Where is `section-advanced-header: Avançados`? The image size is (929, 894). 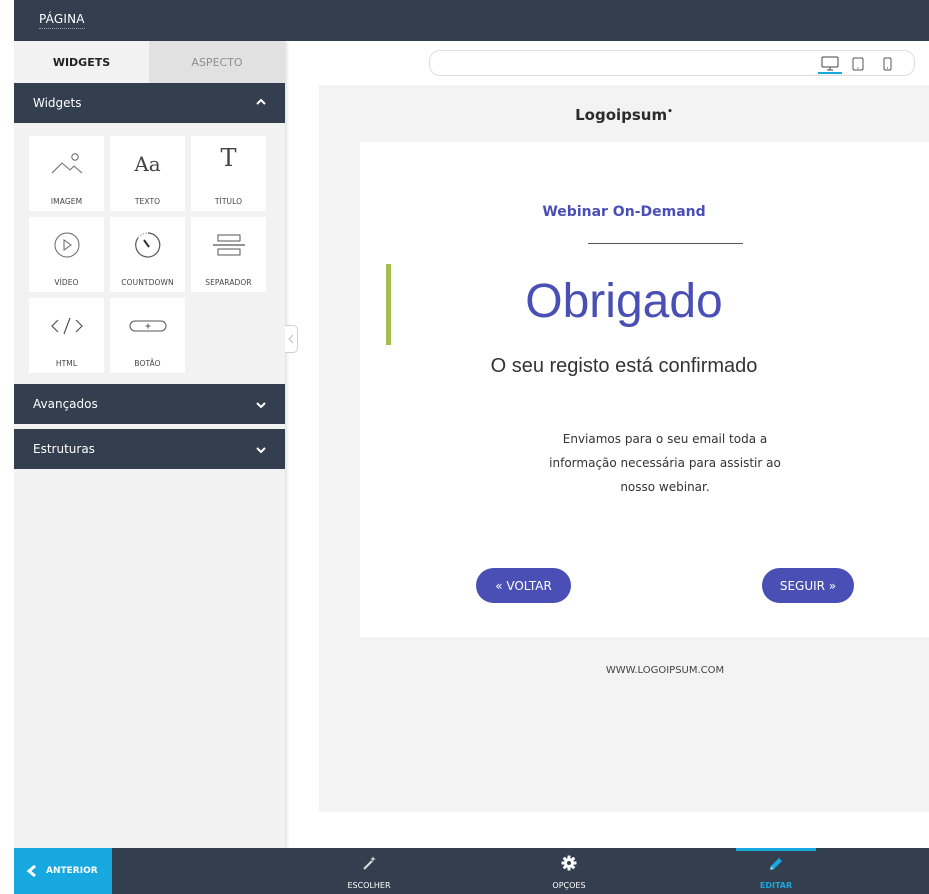
section-advanced-header: Avançados is located at coordinates (149, 404).